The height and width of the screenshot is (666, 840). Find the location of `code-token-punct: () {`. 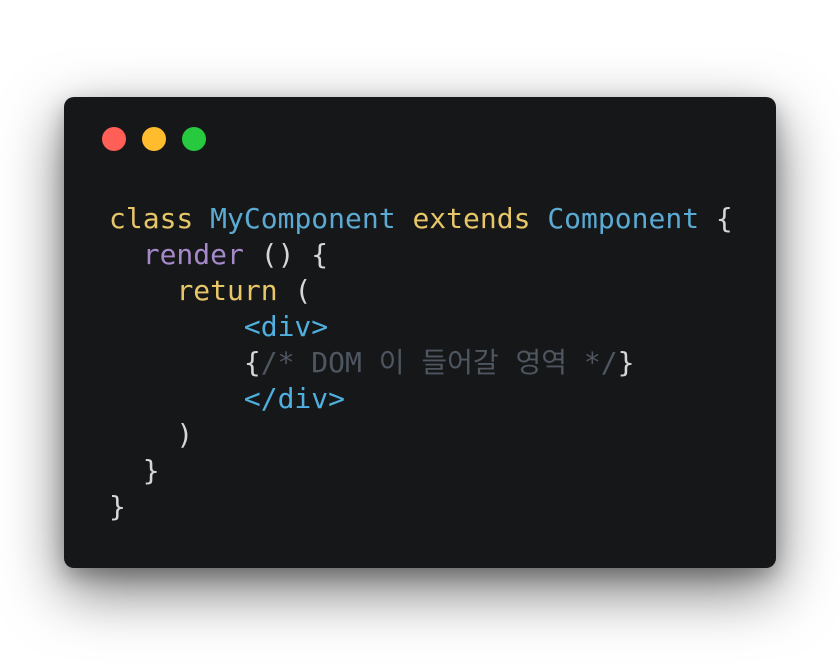

code-token-punct: () { is located at coordinates (286, 254).